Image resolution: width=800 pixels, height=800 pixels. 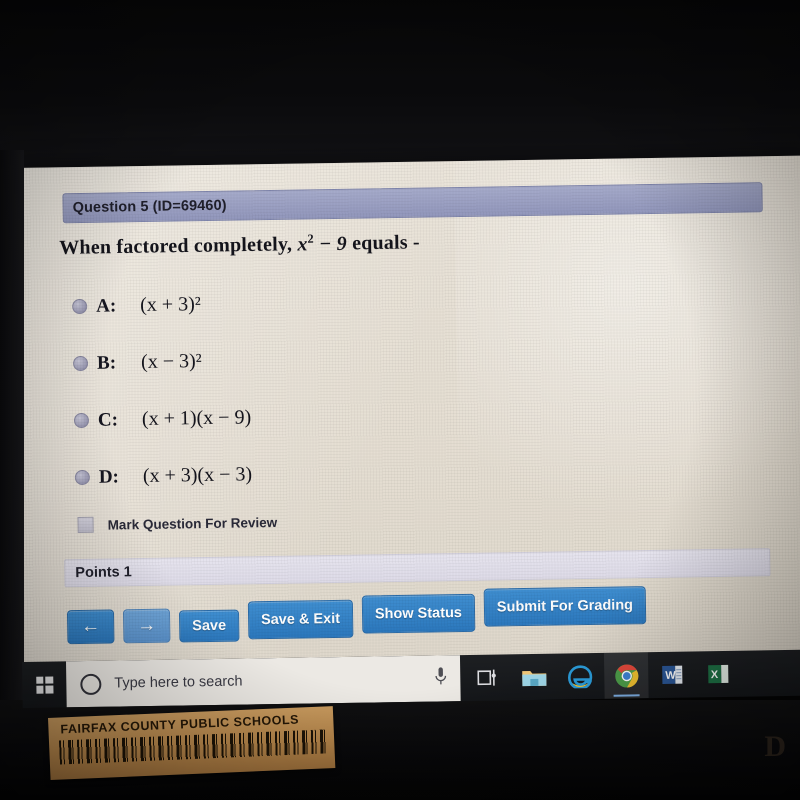 I want to click on option-c-letter: C:, so click(x=108, y=419).